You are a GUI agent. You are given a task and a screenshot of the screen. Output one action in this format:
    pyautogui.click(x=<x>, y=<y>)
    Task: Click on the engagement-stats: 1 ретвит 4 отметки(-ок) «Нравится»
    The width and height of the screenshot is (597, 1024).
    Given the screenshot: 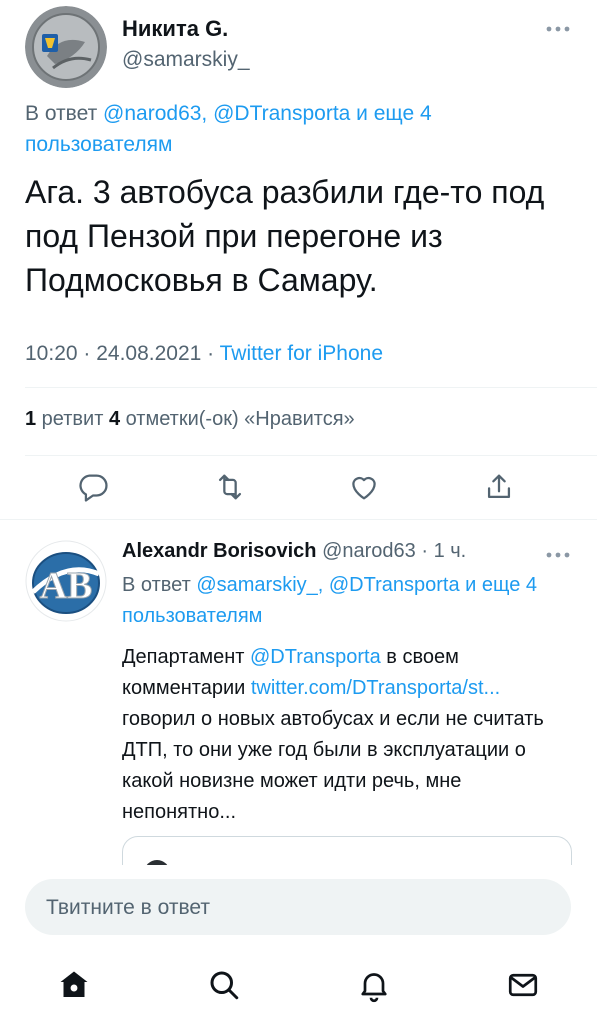 What is the action you would take?
    pyautogui.click(x=190, y=419)
    